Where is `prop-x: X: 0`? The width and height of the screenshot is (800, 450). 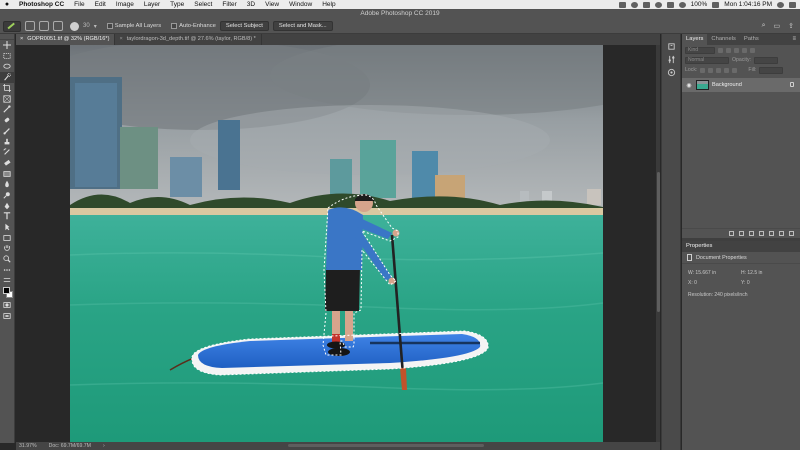 prop-x: X: 0 is located at coordinates (714, 283).